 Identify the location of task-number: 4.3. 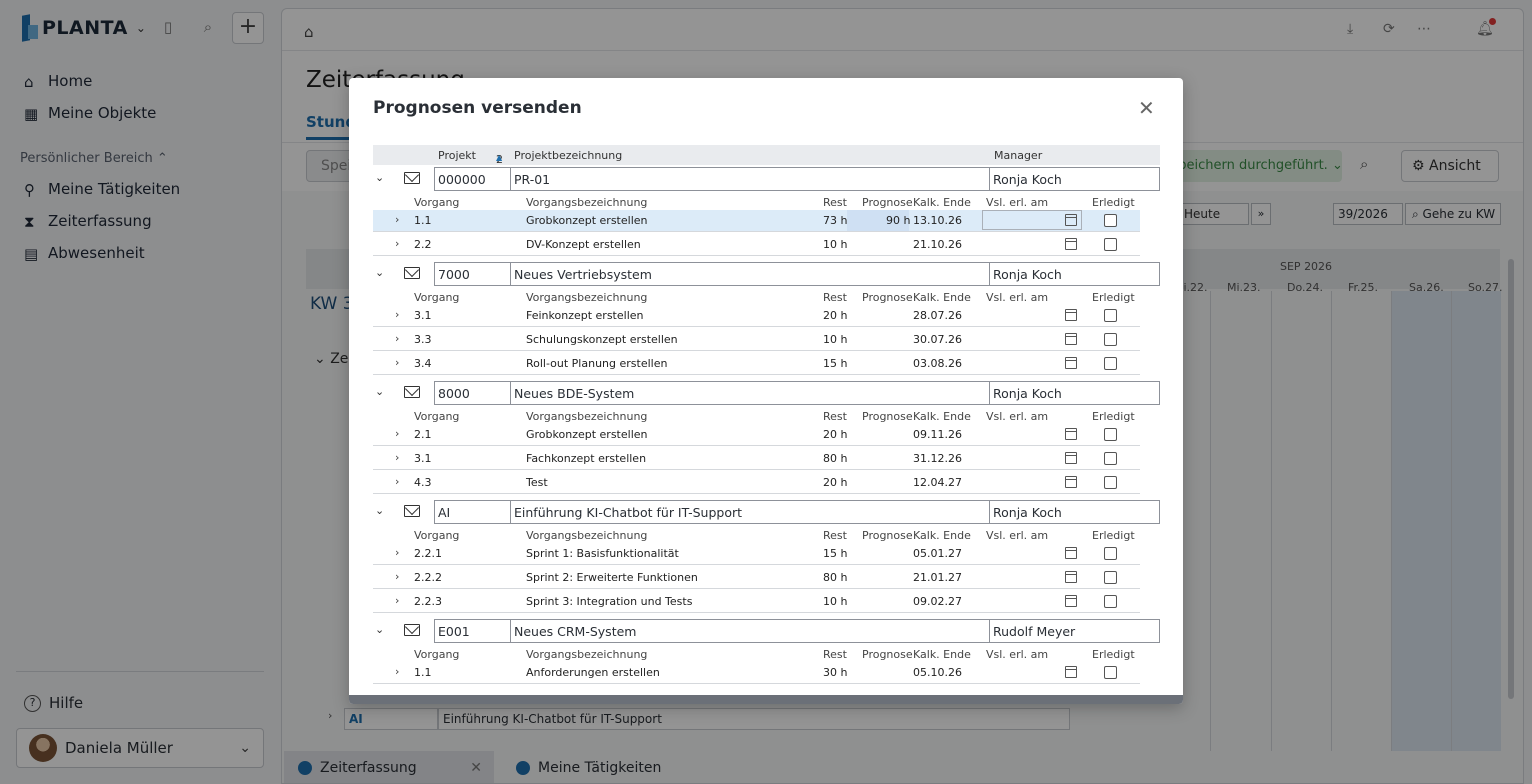
(423, 482).